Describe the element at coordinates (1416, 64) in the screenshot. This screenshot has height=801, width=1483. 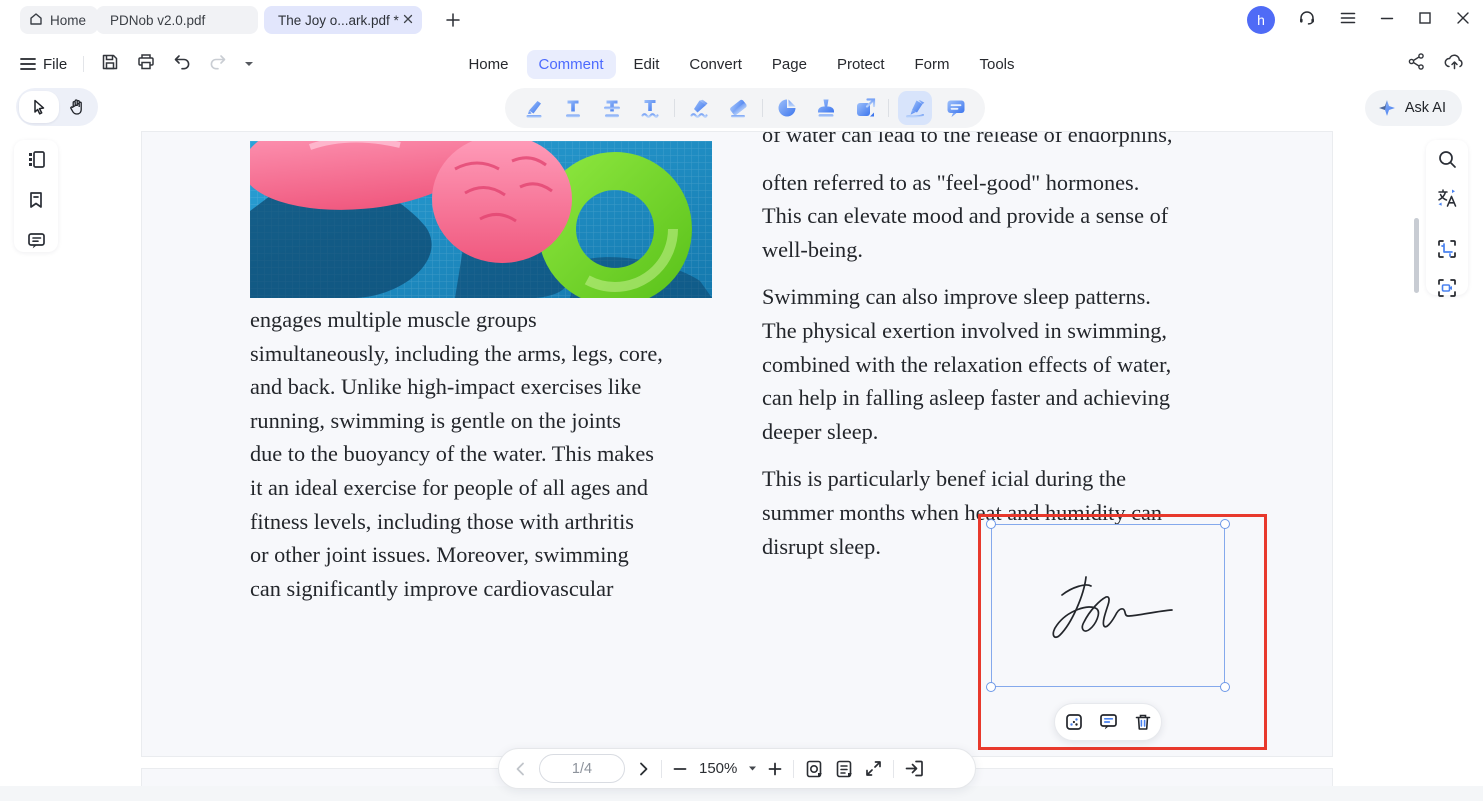
I see `share-icon` at that location.